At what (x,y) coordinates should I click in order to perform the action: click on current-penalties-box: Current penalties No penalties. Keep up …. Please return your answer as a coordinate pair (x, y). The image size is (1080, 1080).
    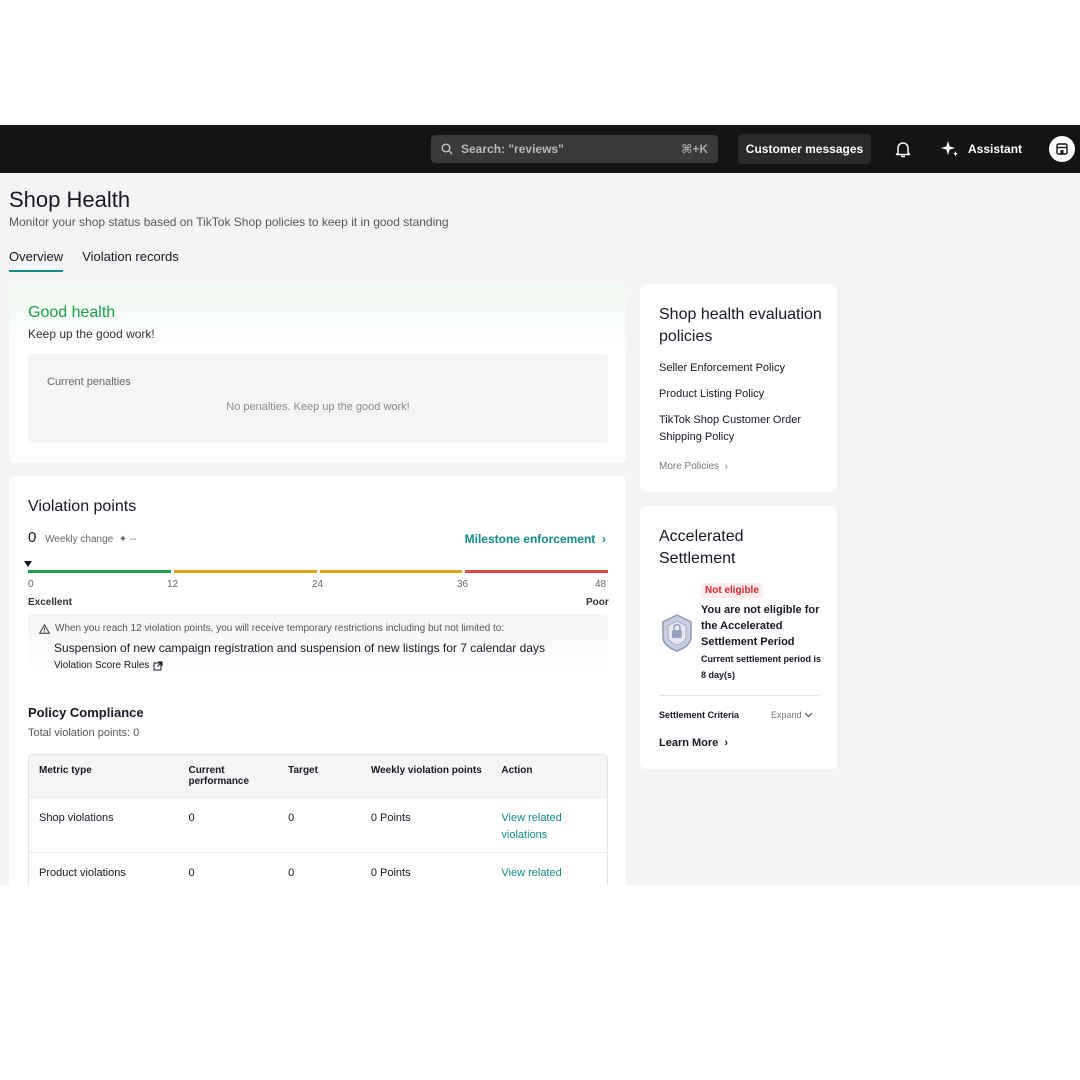
    Looking at the image, I should click on (318, 398).